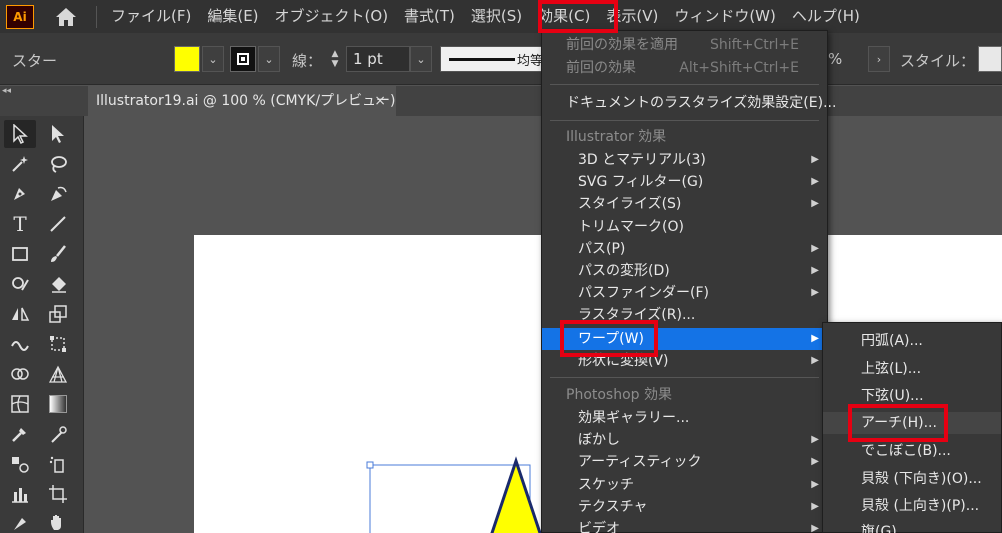 The image size is (1002, 533). I want to click on warp-tool-icon, so click(20, 344).